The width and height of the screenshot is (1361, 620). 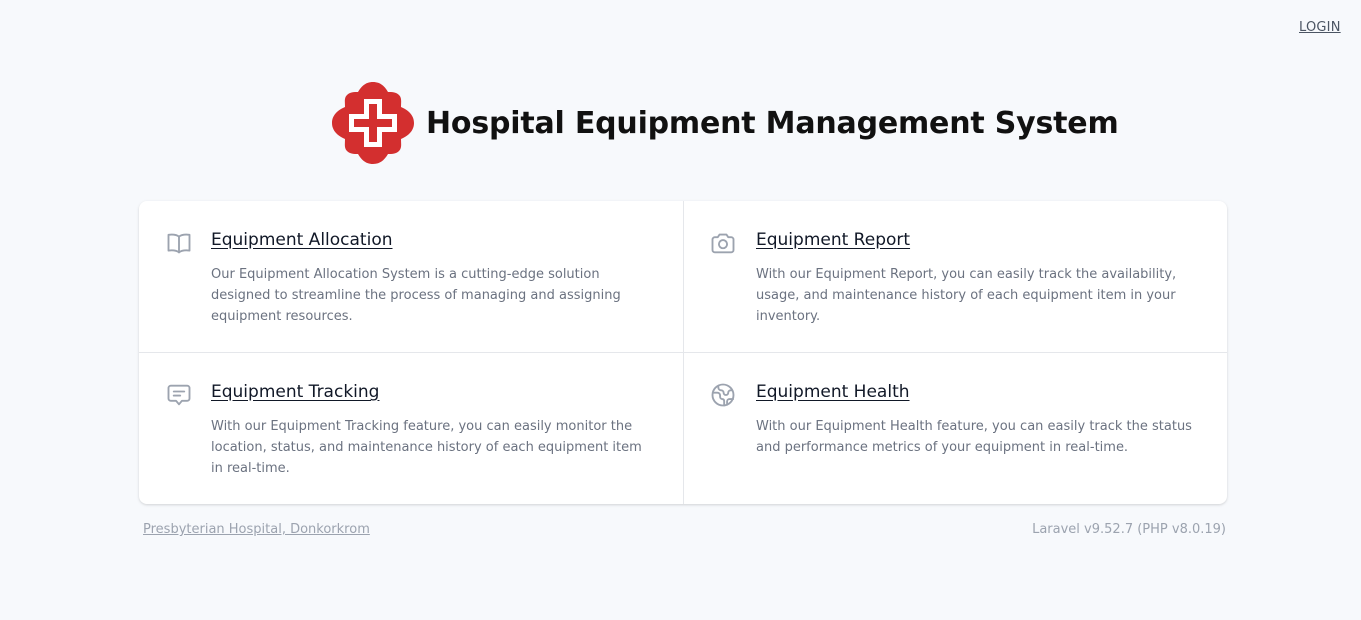 I want to click on horizontal-divider, so click(x=683, y=352).